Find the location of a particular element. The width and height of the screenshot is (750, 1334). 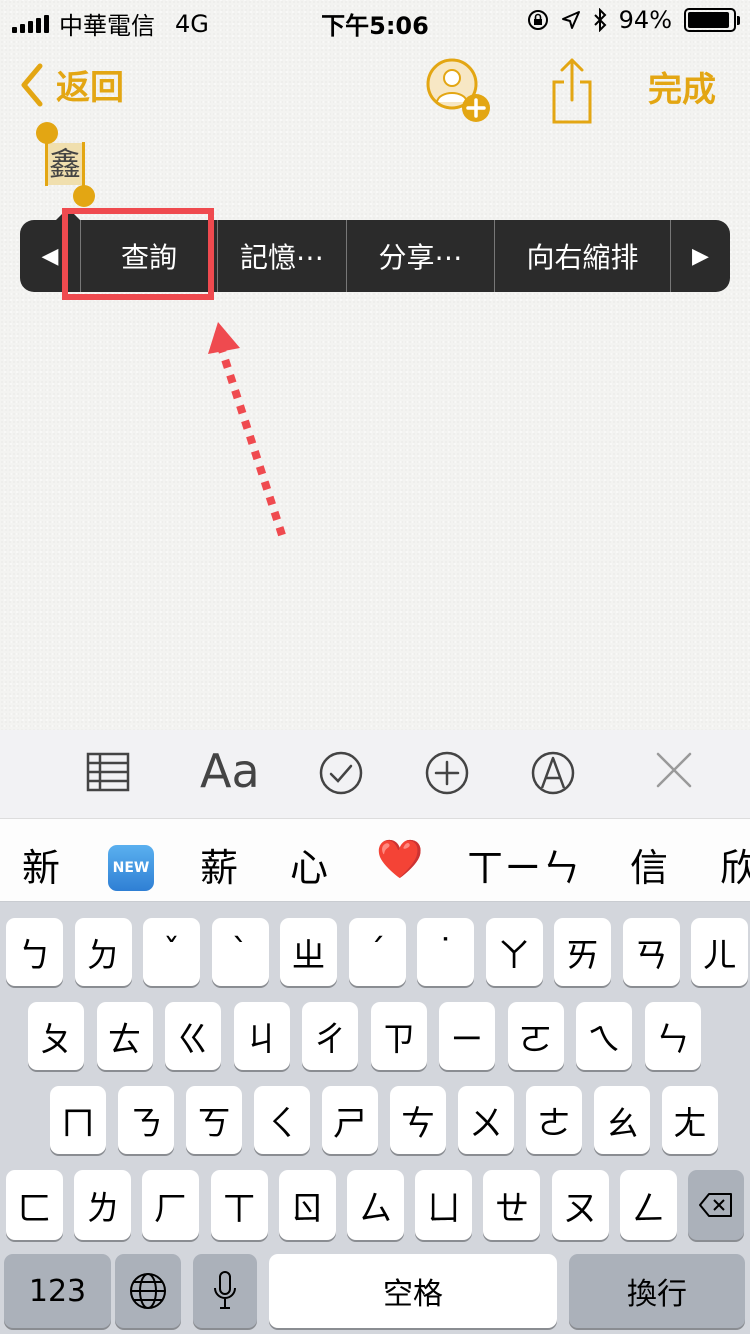

key-row1-1: ㄉ is located at coordinates (103, 952).